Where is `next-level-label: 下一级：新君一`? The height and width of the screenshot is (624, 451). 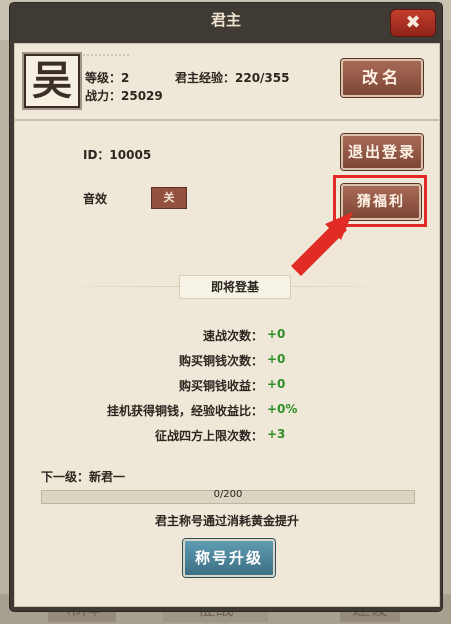
next-level-label: 下一级：新君一 is located at coordinates (83, 477).